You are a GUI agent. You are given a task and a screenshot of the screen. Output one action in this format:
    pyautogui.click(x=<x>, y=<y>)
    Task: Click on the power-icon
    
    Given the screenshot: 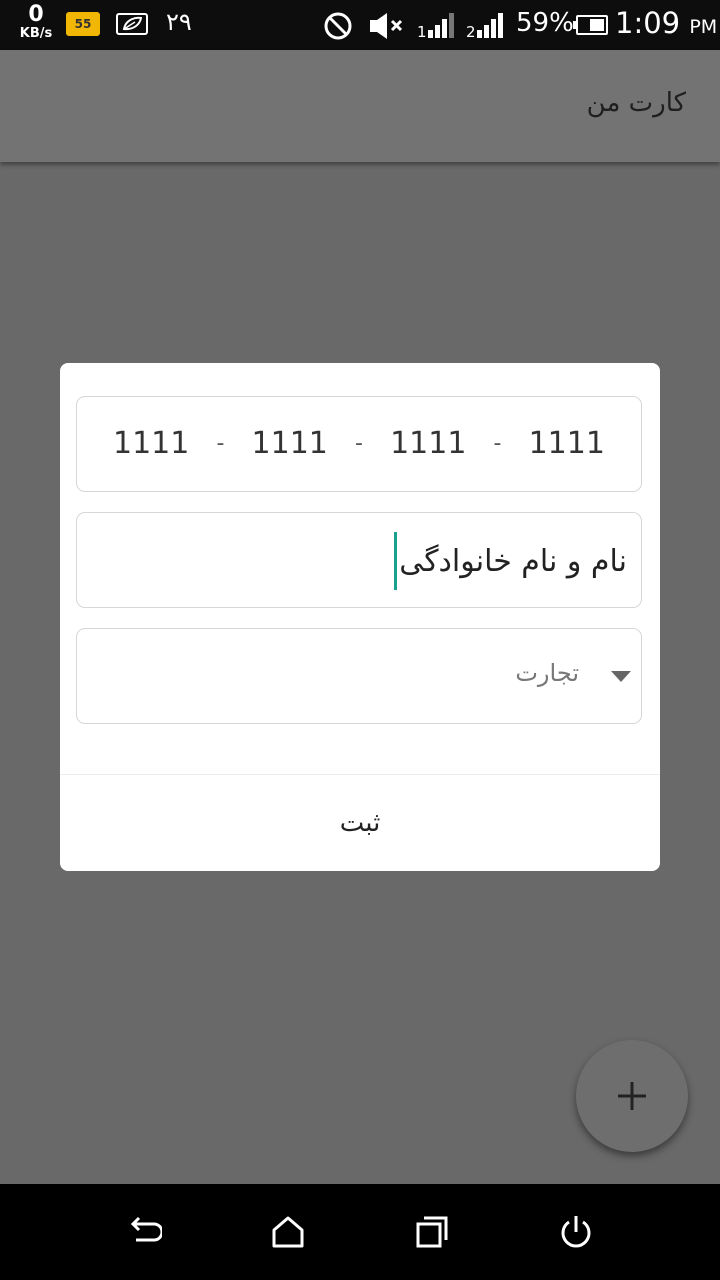 What is the action you would take?
    pyautogui.click(x=576, y=1232)
    